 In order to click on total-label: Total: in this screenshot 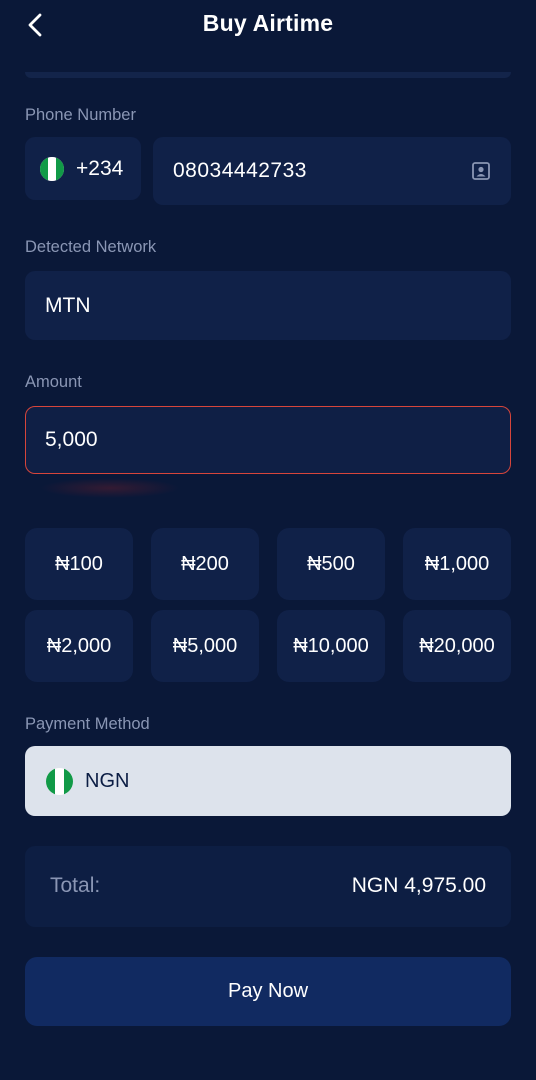, I will do `click(75, 885)`.